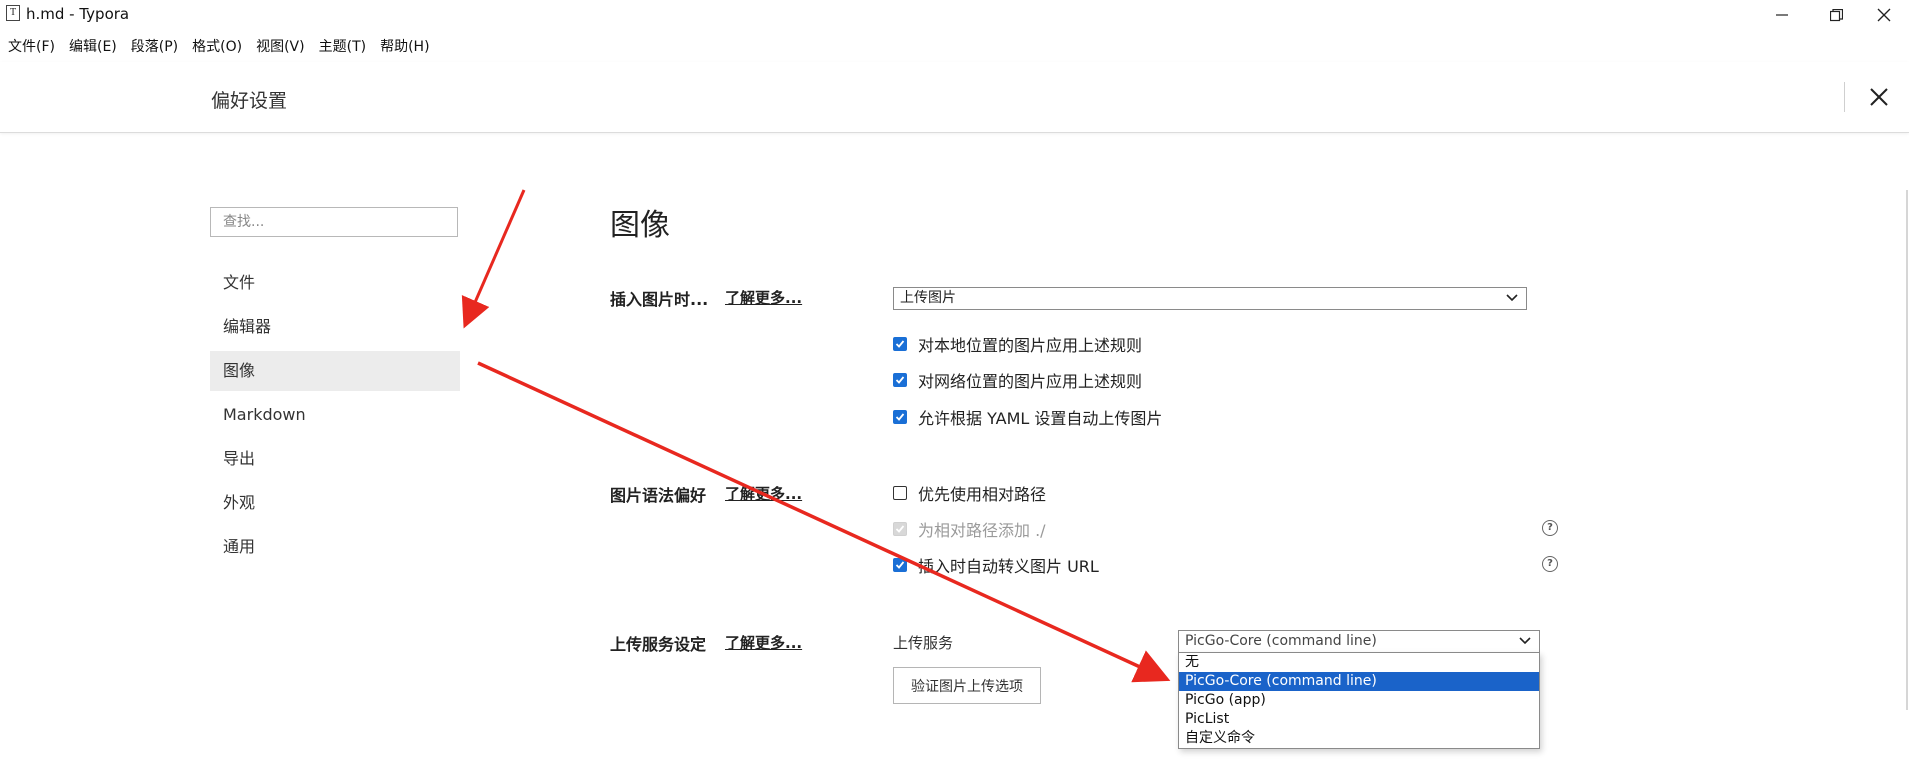 Image resolution: width=1909 pixels, height=764 pixels. I want to click on menu-themes: 主题(T), so click(342, 47).